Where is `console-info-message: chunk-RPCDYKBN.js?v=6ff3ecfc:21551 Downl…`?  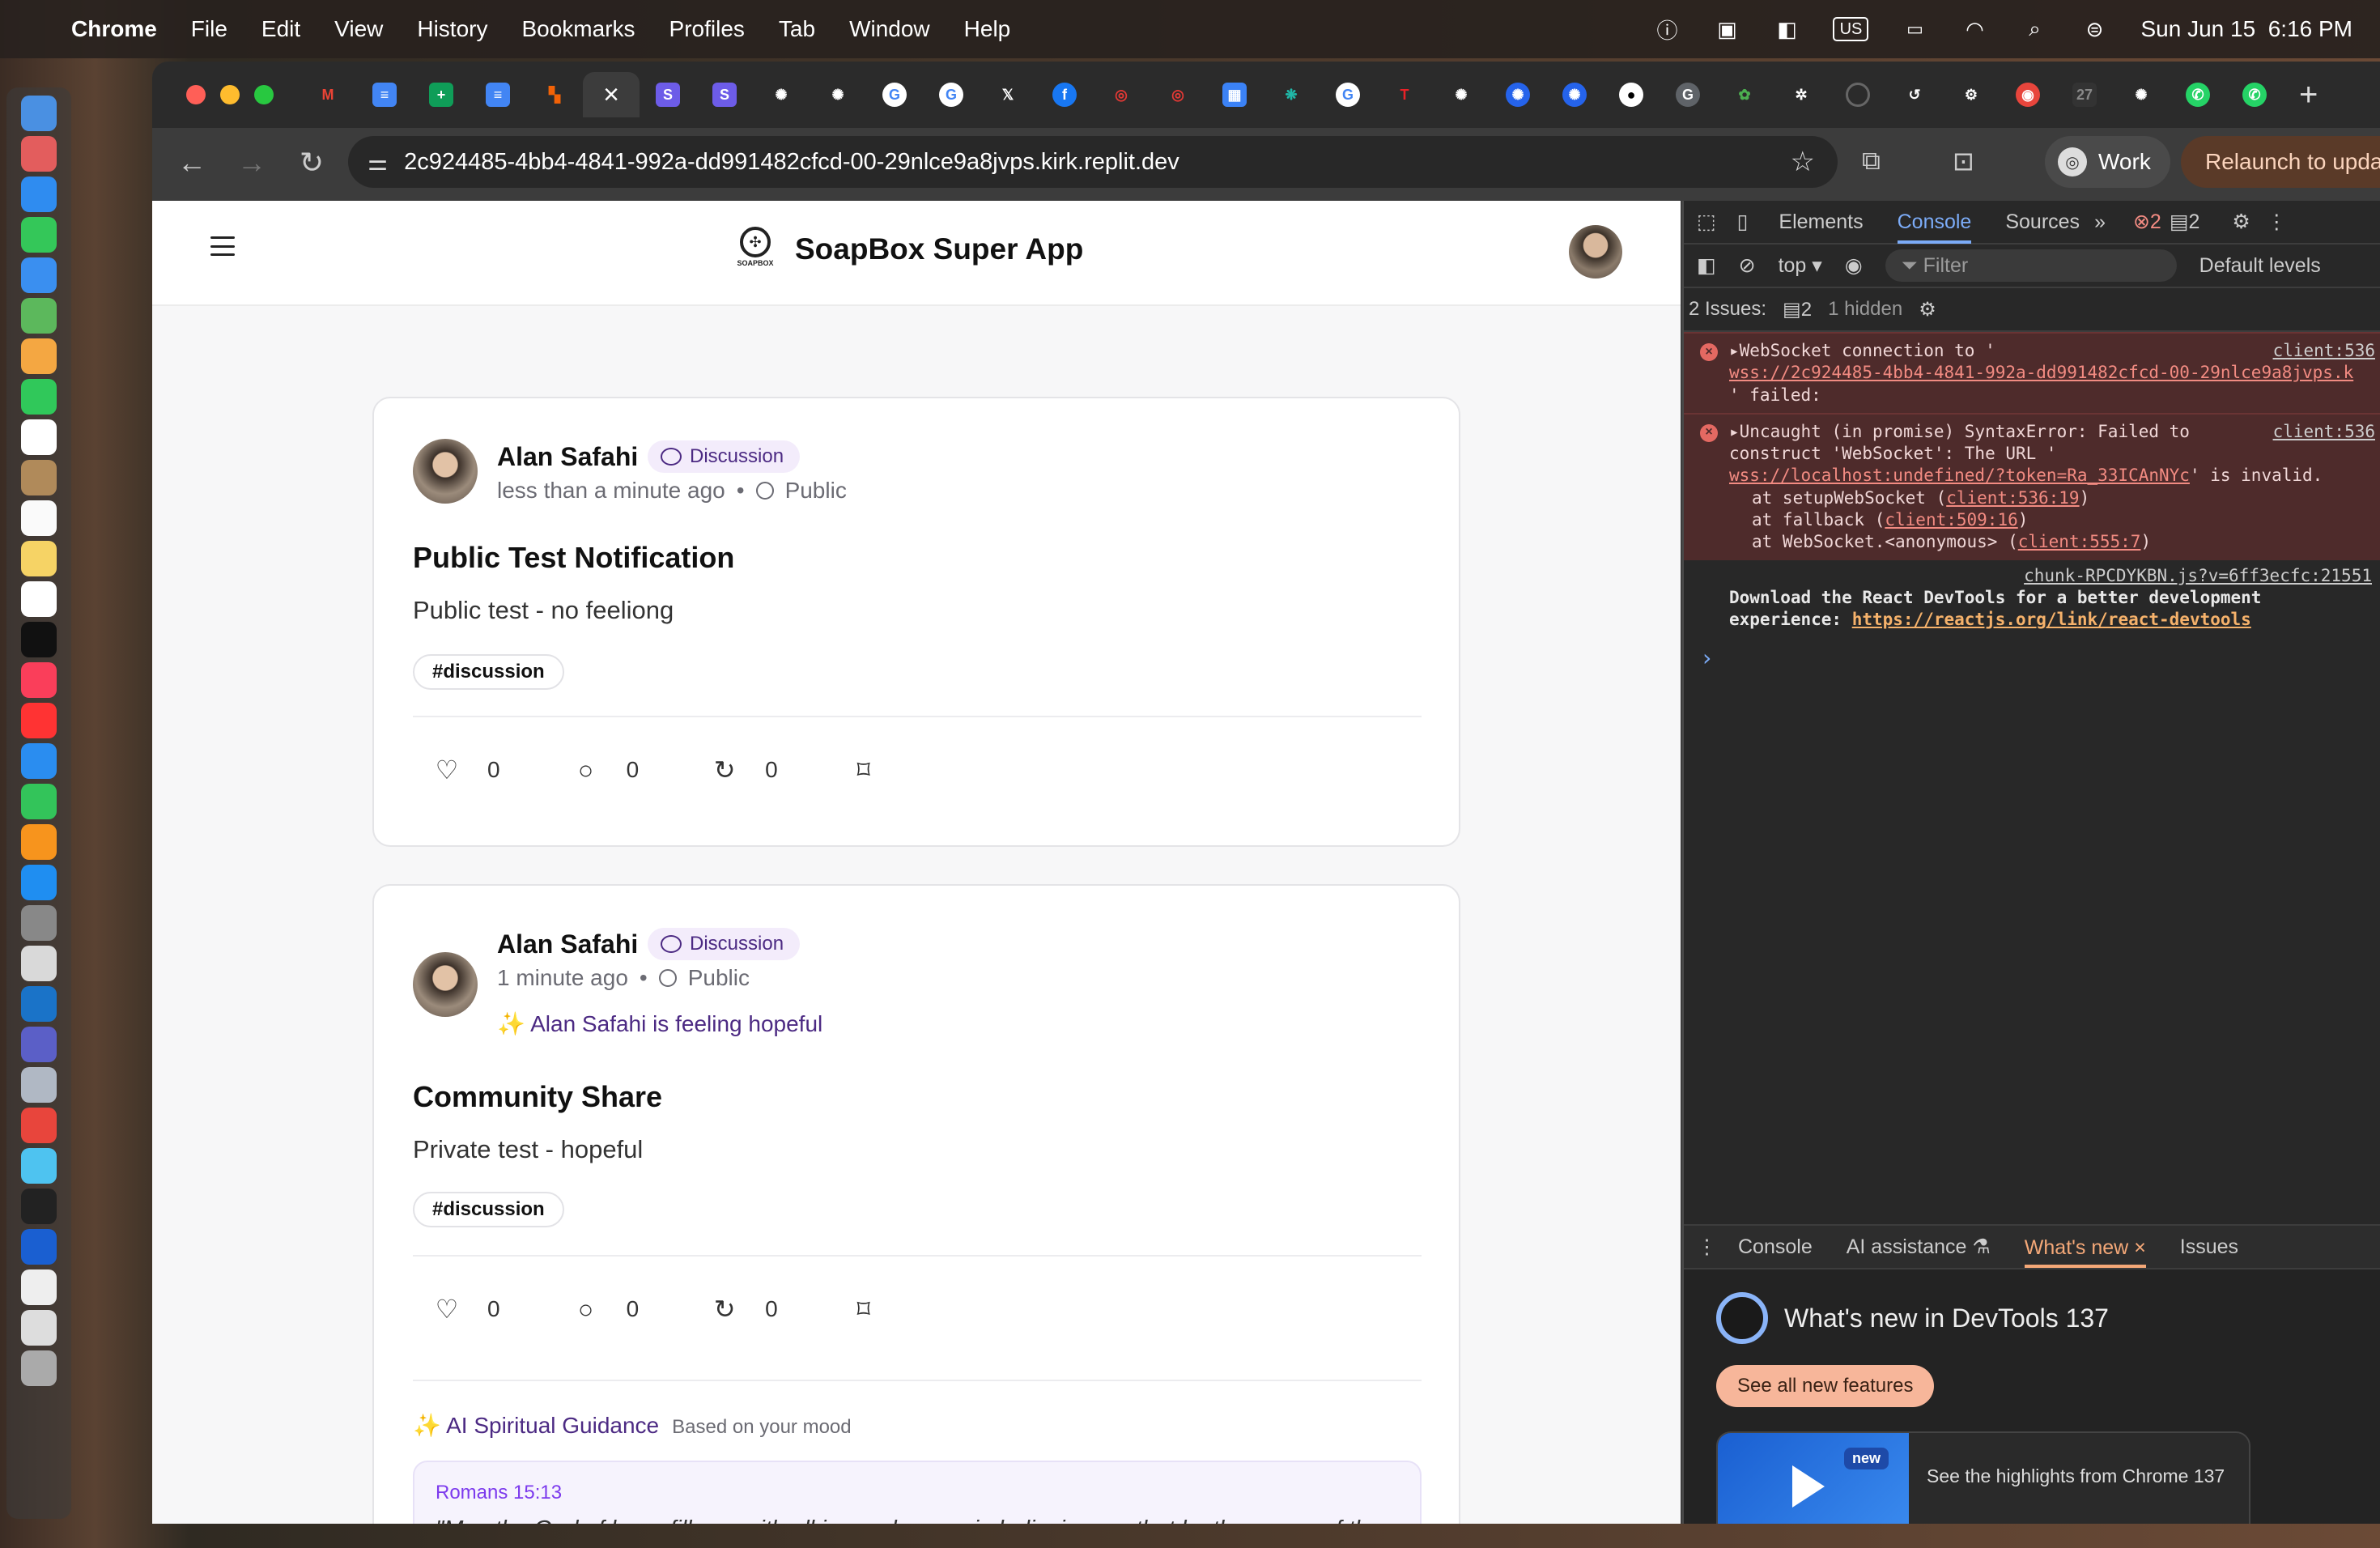 console-info-message: chunk-RPCDYKBN.js?v=6ff3ecfc:21551 Downl… is located at coordinates (2032, 599).